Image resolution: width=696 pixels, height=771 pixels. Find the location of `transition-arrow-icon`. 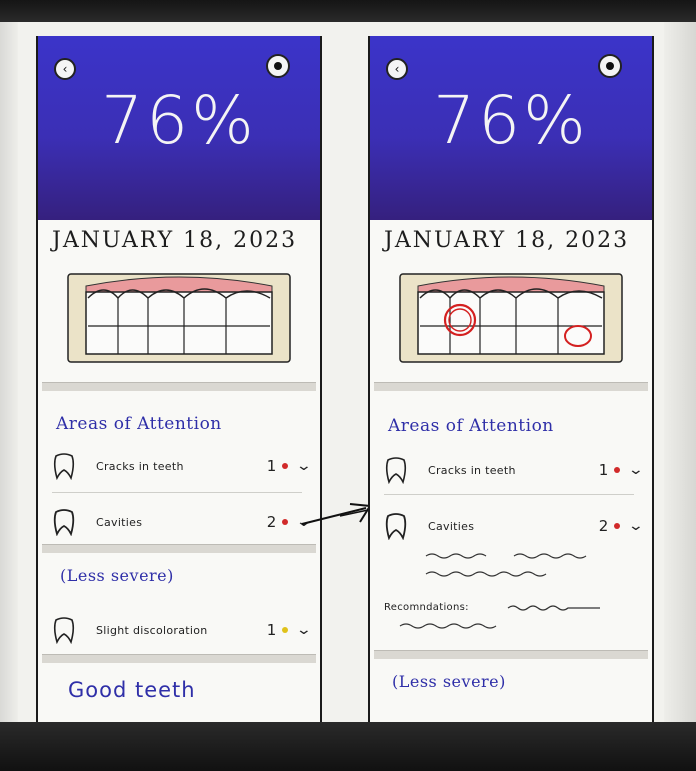

transition-arrow-icon is located at coordinates (336, 514).